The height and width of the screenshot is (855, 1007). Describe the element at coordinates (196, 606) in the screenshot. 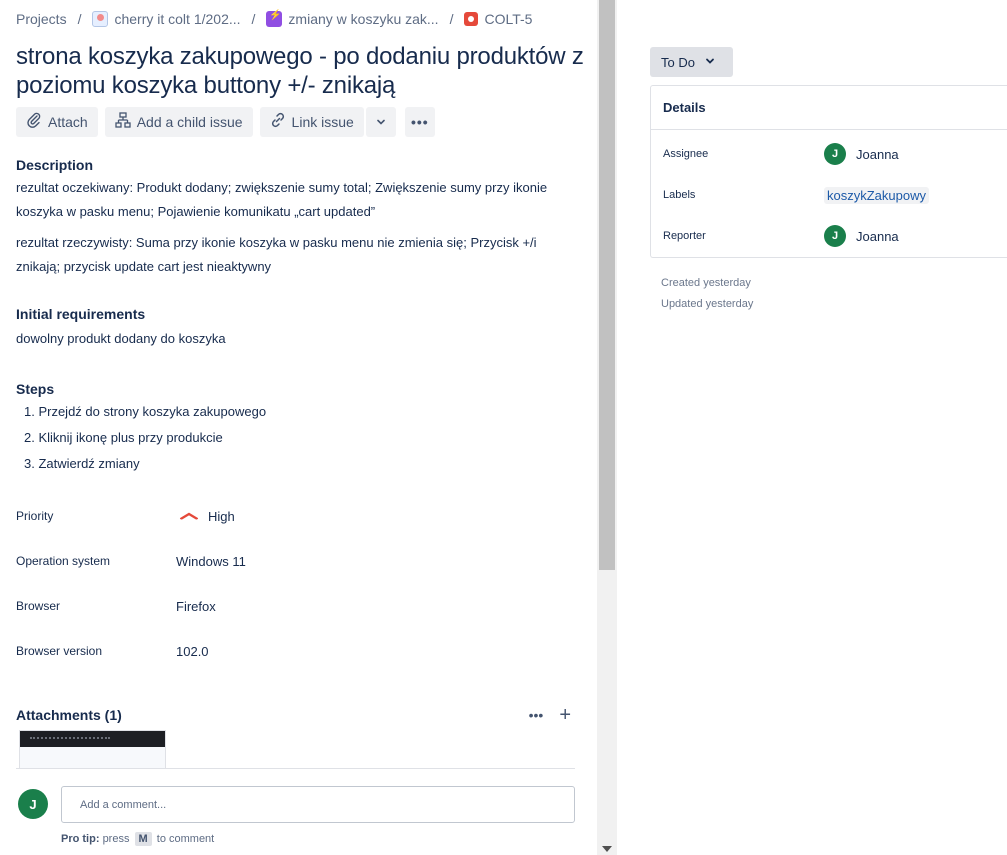

I see `browser-value: Firefox` at that location.